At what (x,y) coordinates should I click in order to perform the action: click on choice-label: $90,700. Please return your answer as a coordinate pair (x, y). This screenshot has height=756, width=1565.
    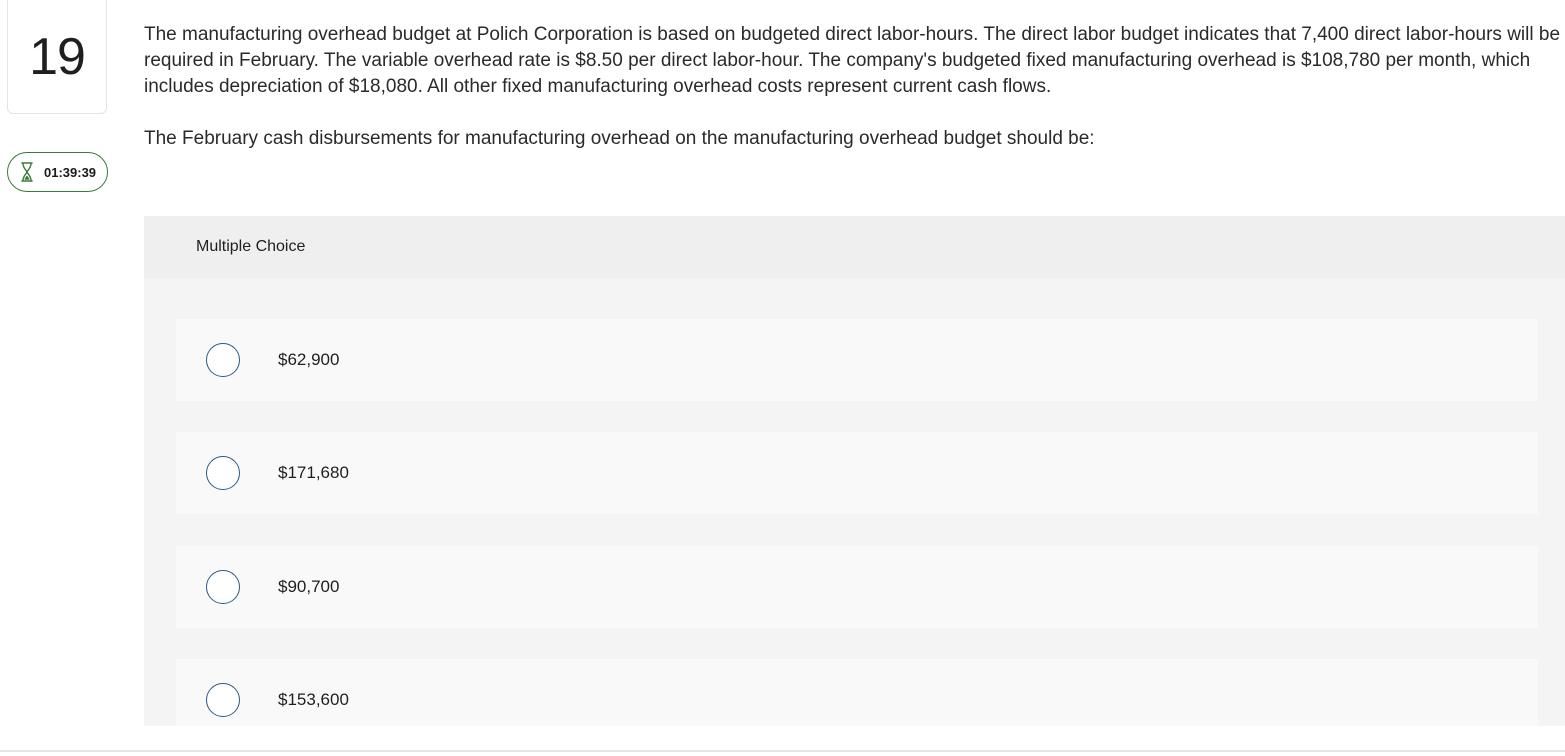
    Looking at the image, I should click on (309, 586).